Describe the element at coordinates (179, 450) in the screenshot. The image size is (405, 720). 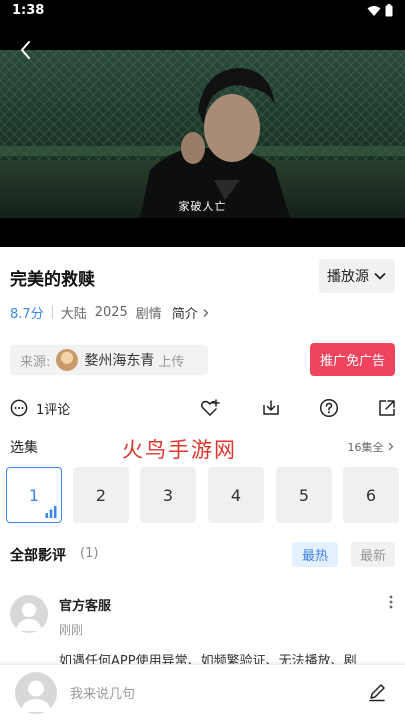
I see `watermark-text: 火鸟手游网` at that location.